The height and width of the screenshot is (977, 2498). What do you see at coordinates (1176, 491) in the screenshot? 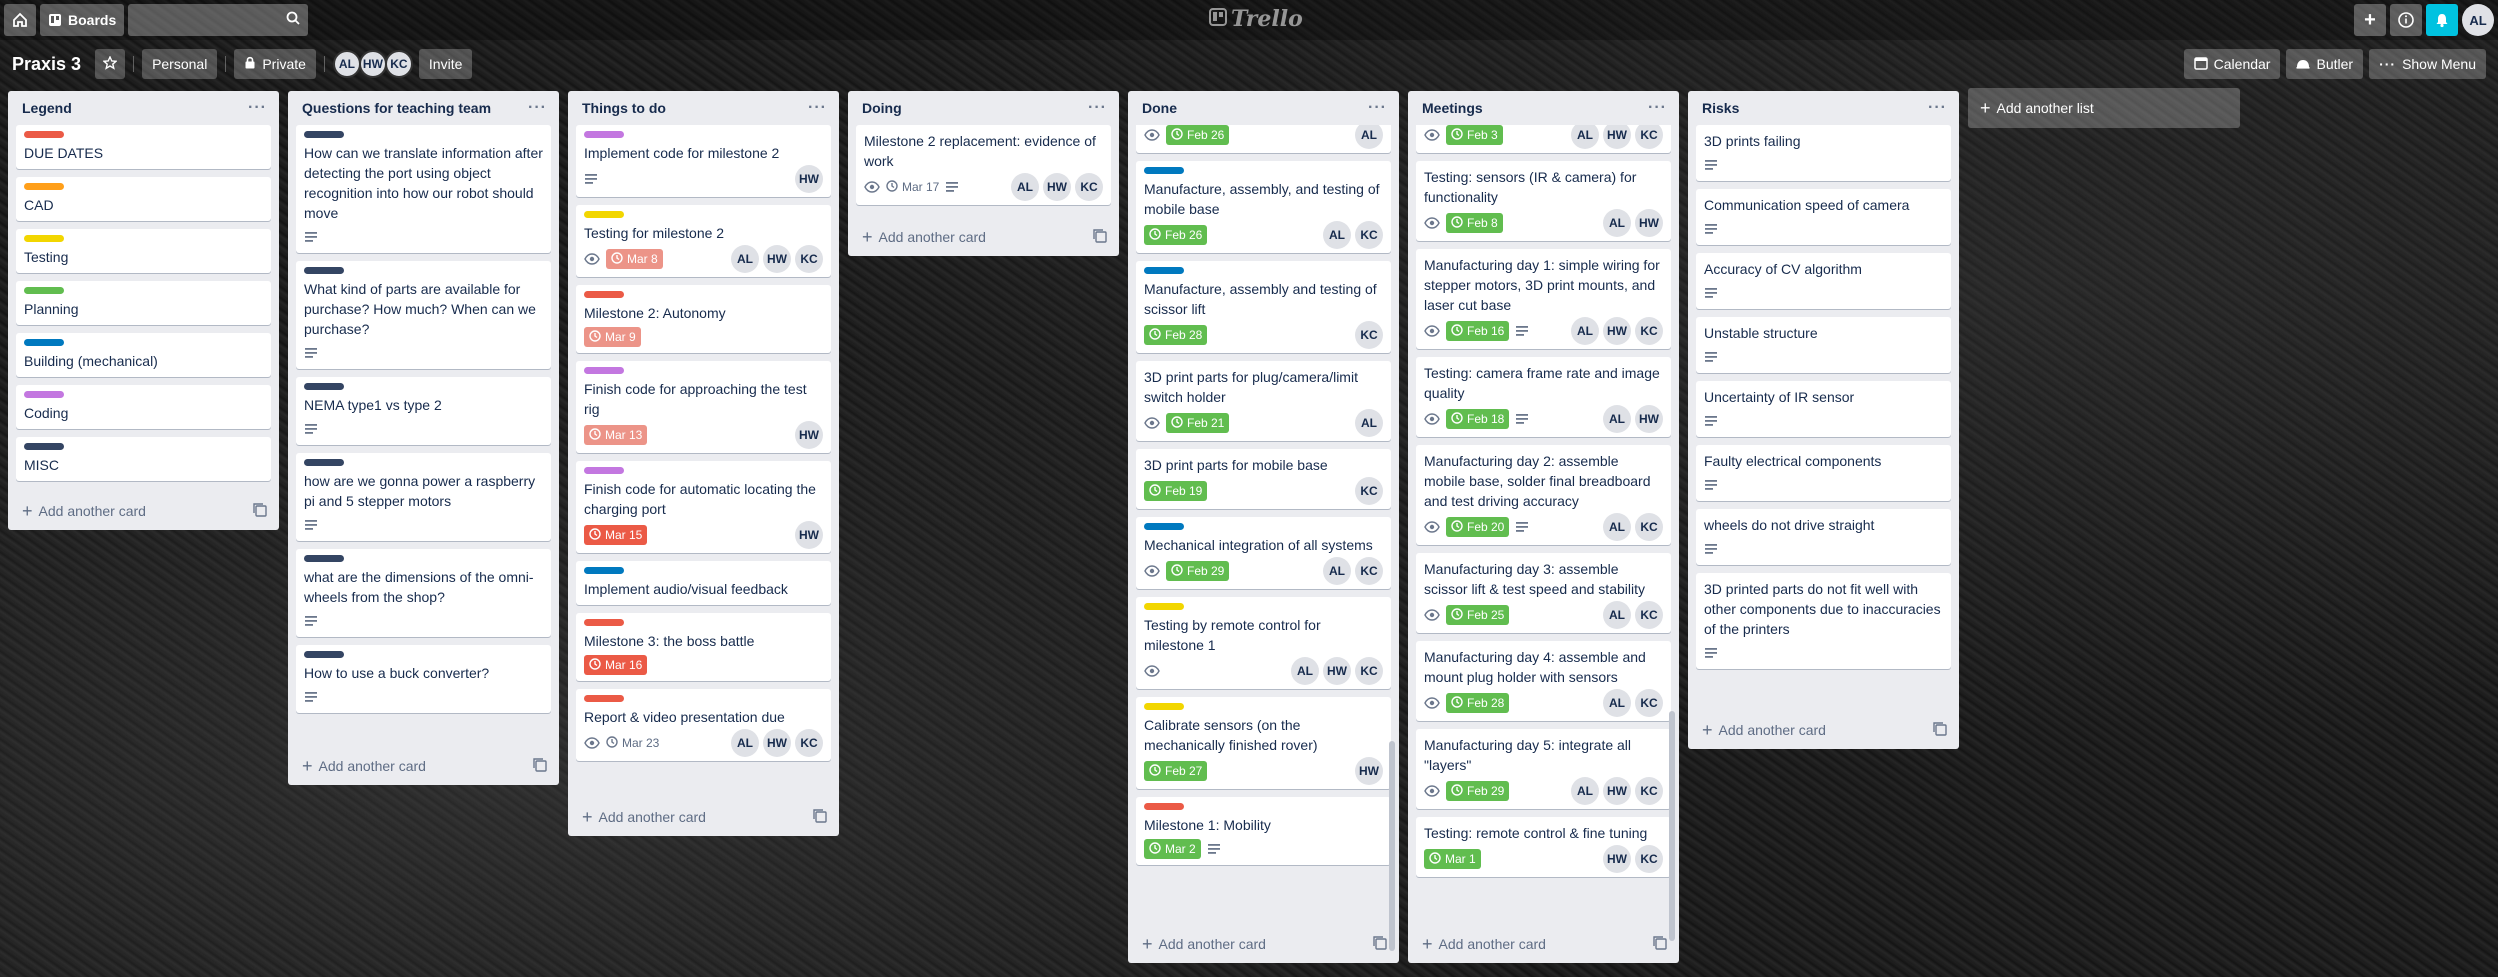
I see `due-date-badge: Feb 19` at bounding box center [1176, 491].